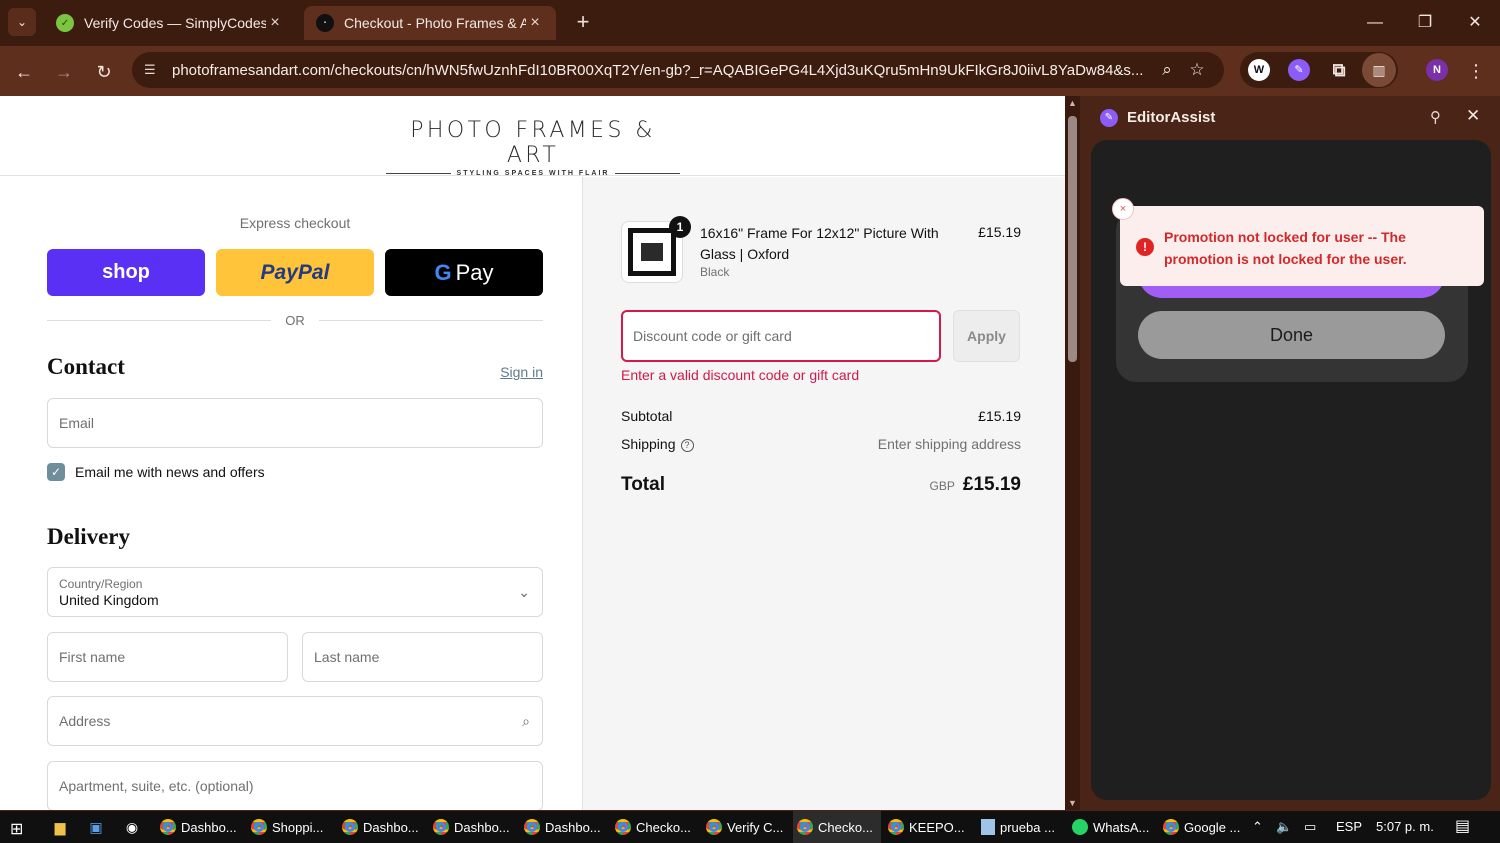 Image resolution: width=1500 pixels, height=843 pixels. I want to click on apply-button: Apply, so click(986, 336).